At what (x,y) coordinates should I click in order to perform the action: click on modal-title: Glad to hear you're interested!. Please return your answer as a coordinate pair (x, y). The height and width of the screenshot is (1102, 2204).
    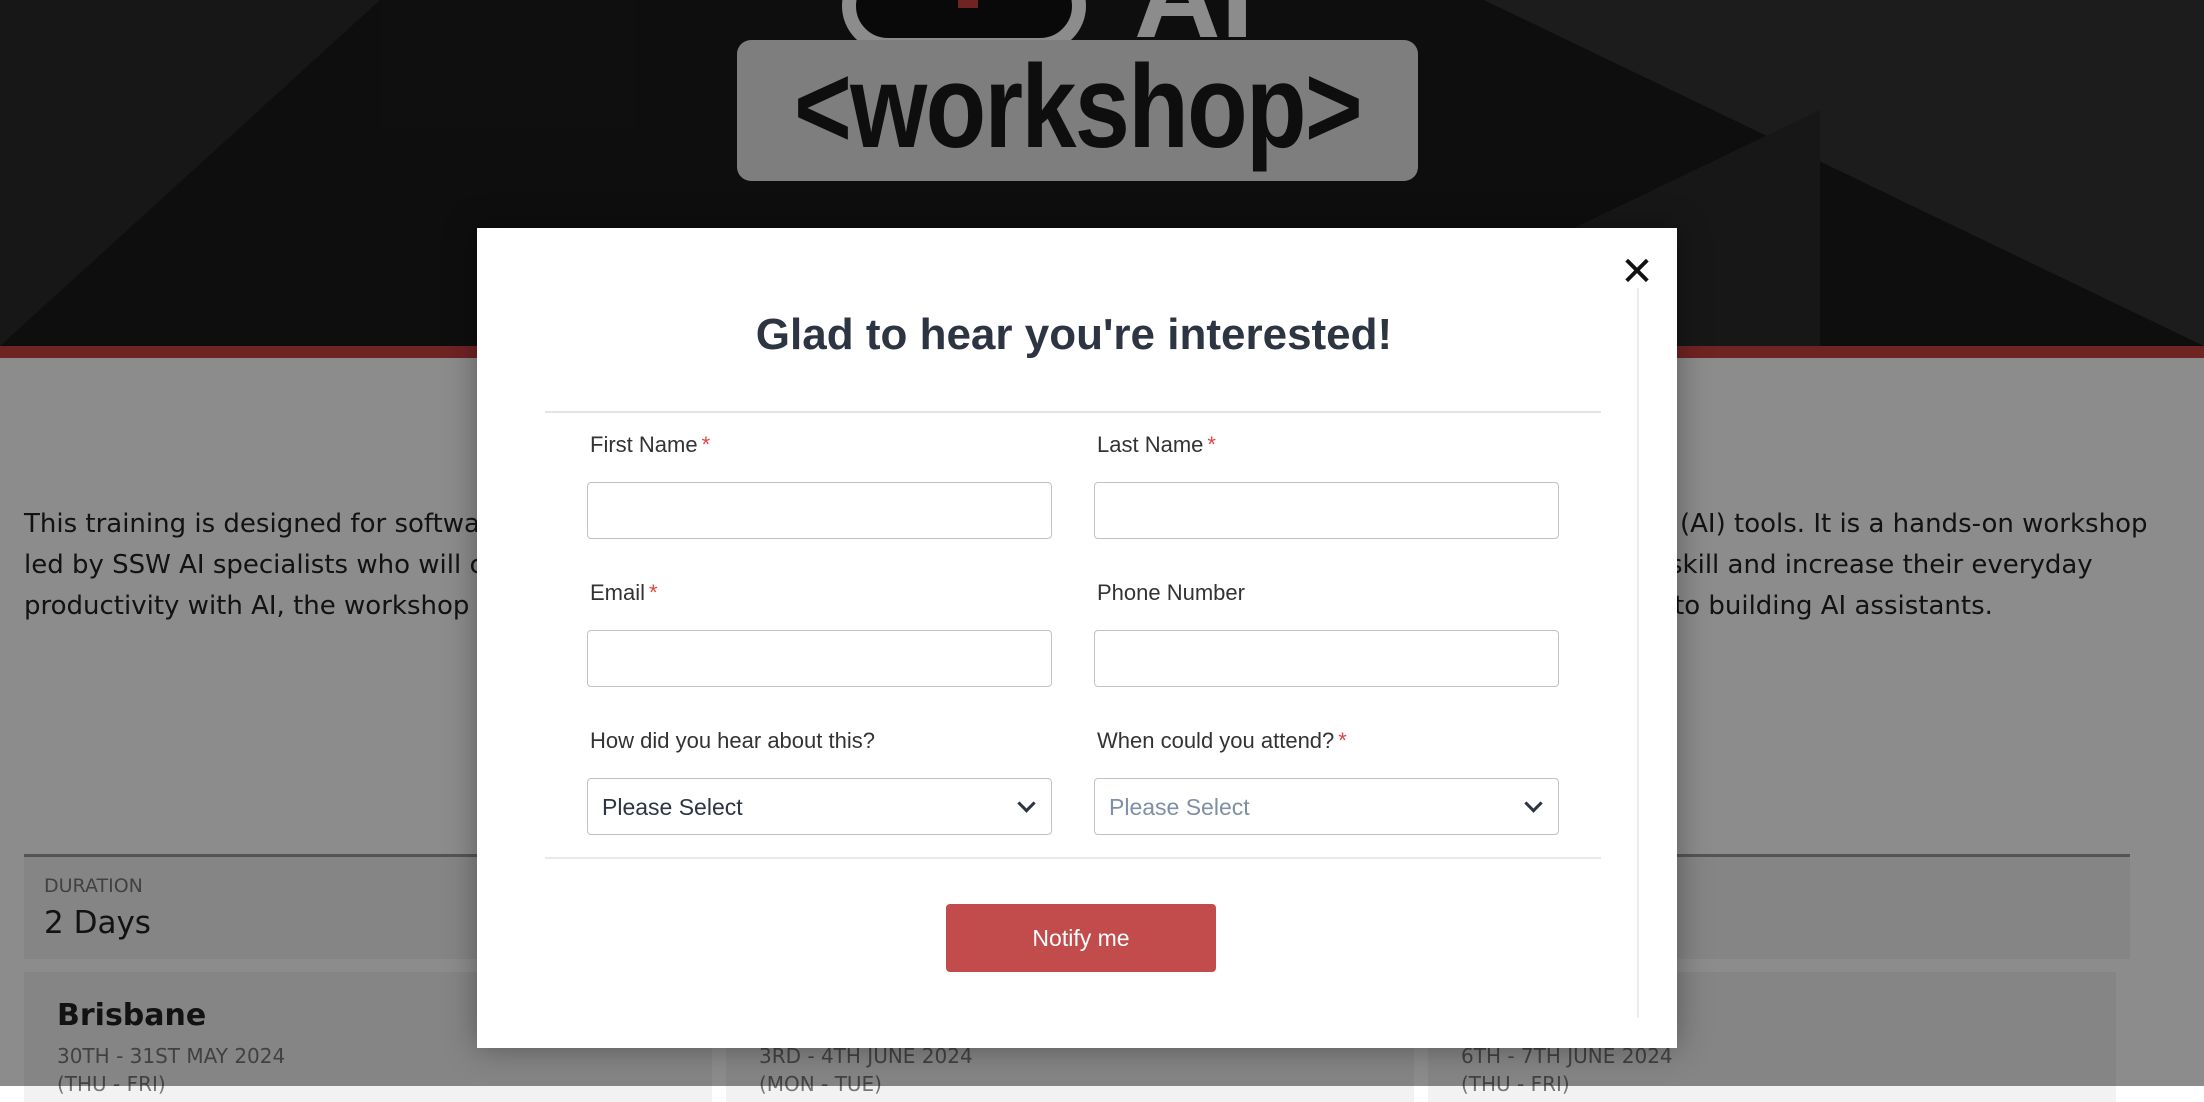
    Looking at the image, I should click on (1074, 334).